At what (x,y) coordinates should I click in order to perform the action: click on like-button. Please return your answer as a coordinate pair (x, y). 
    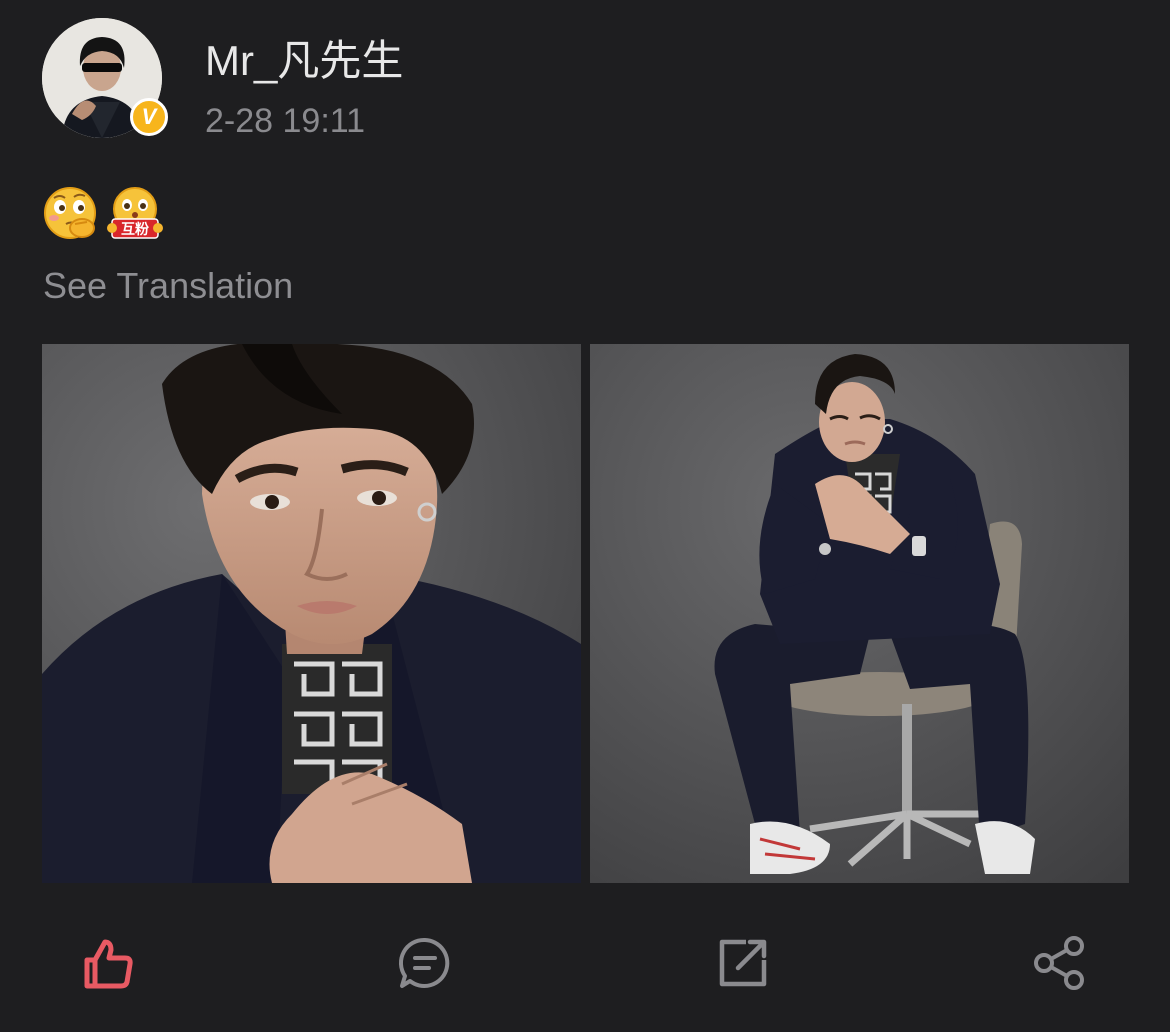
    Looking at the image, I should click on (108, 963).